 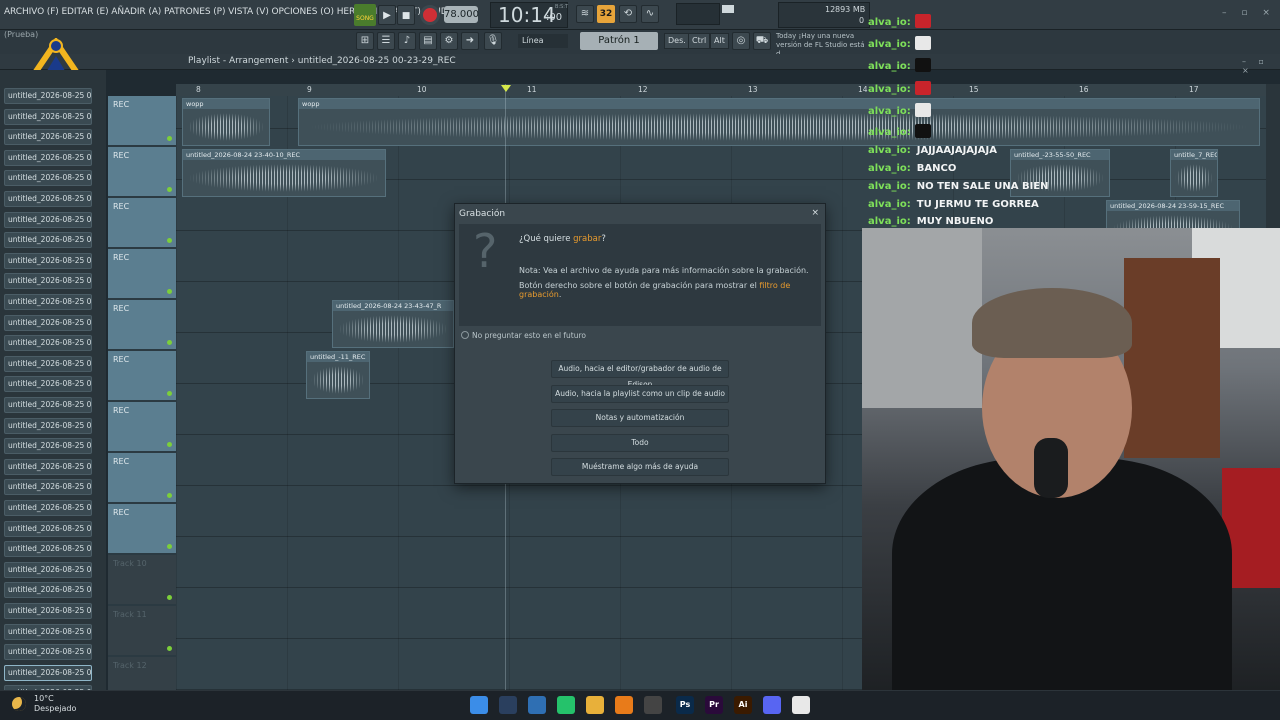 I want to click on tempo-display: 78.000, so click(x=461, y=14).